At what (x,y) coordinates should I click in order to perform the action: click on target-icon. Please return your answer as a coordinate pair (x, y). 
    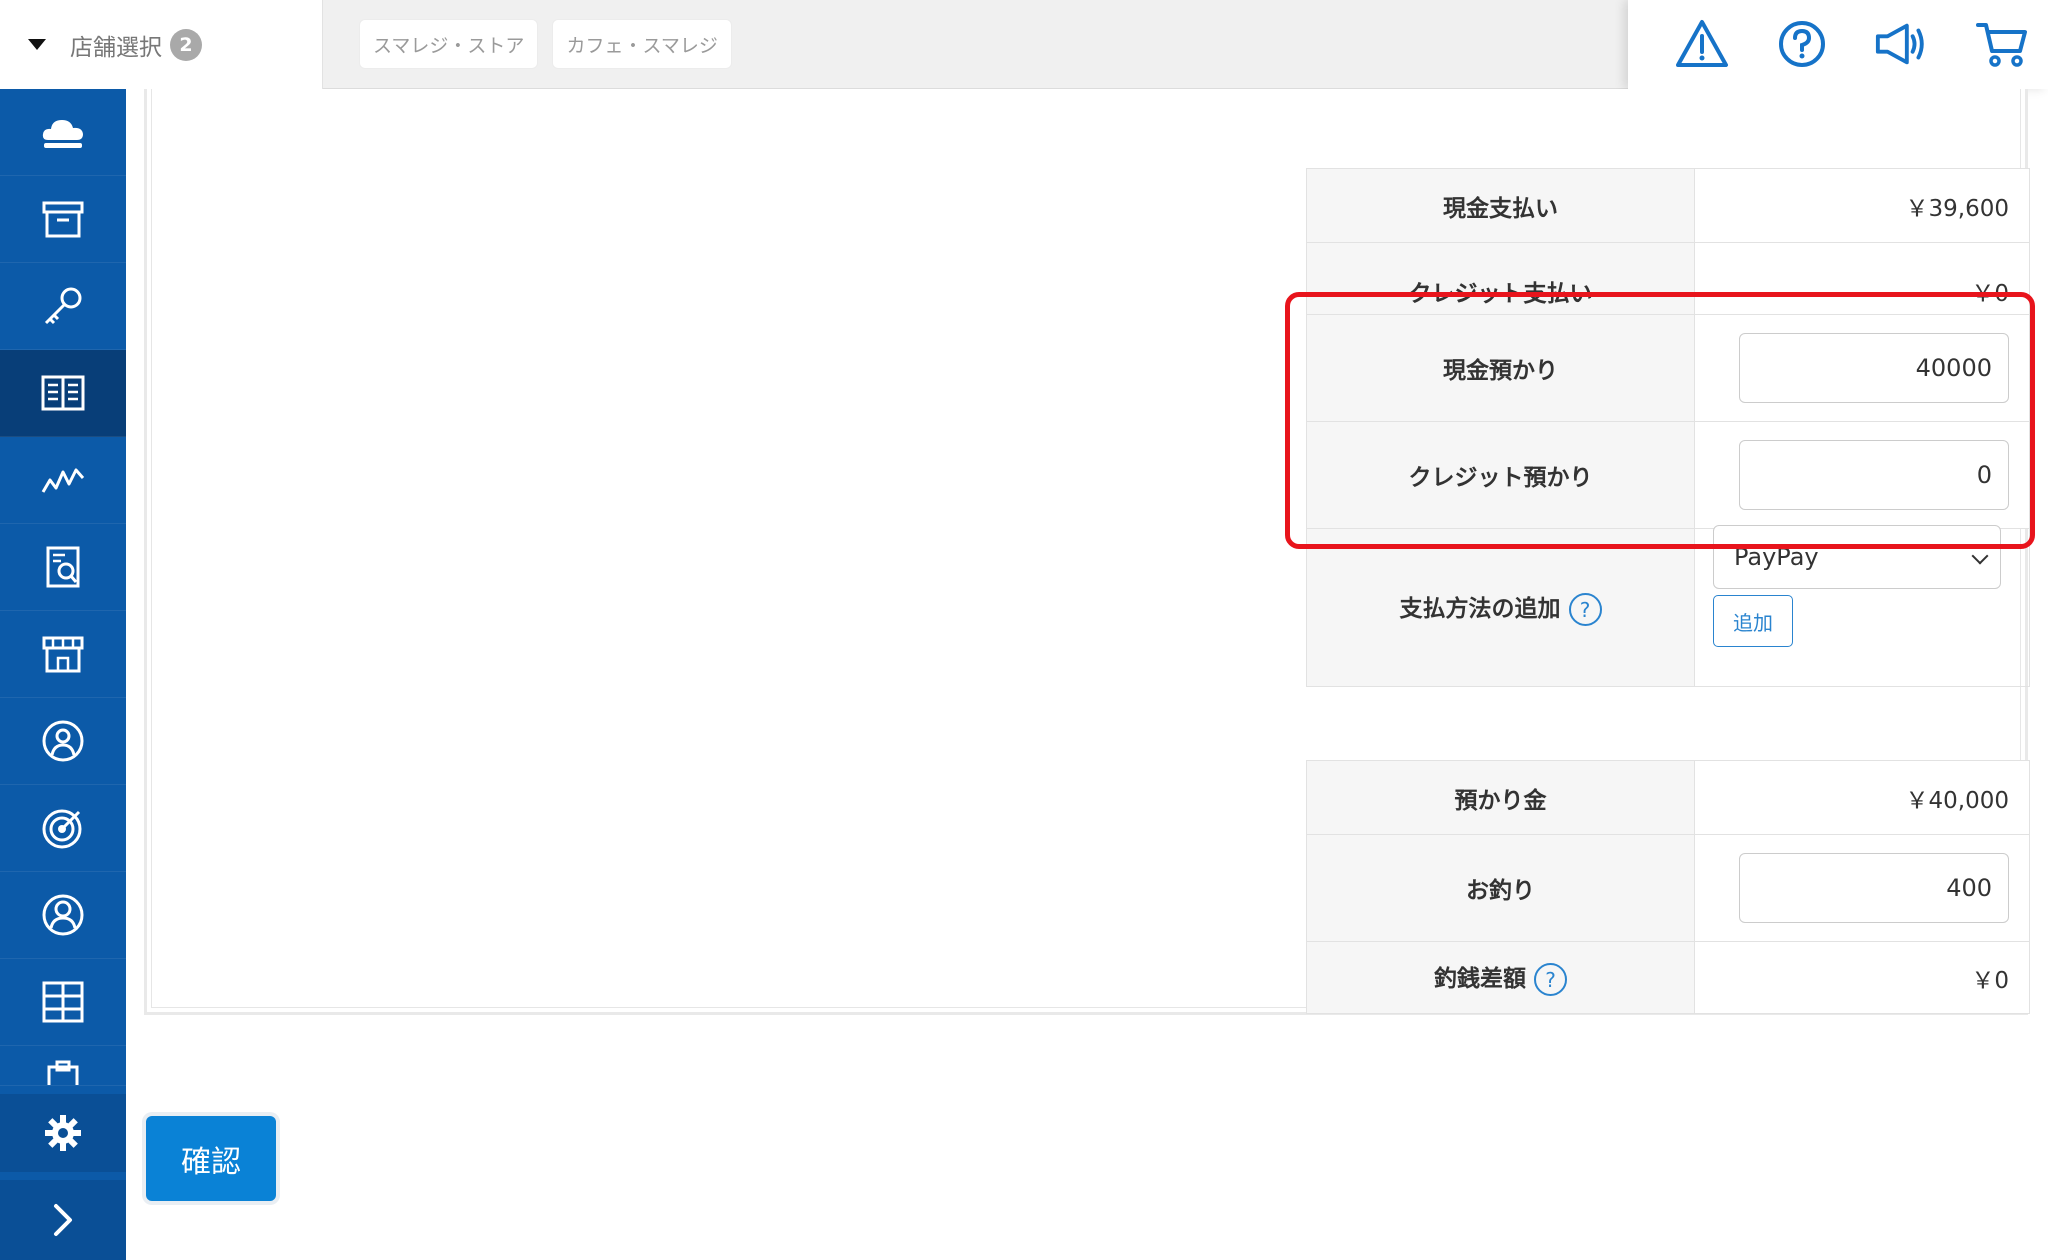
    Looking at the image, I should click on (62, 829).